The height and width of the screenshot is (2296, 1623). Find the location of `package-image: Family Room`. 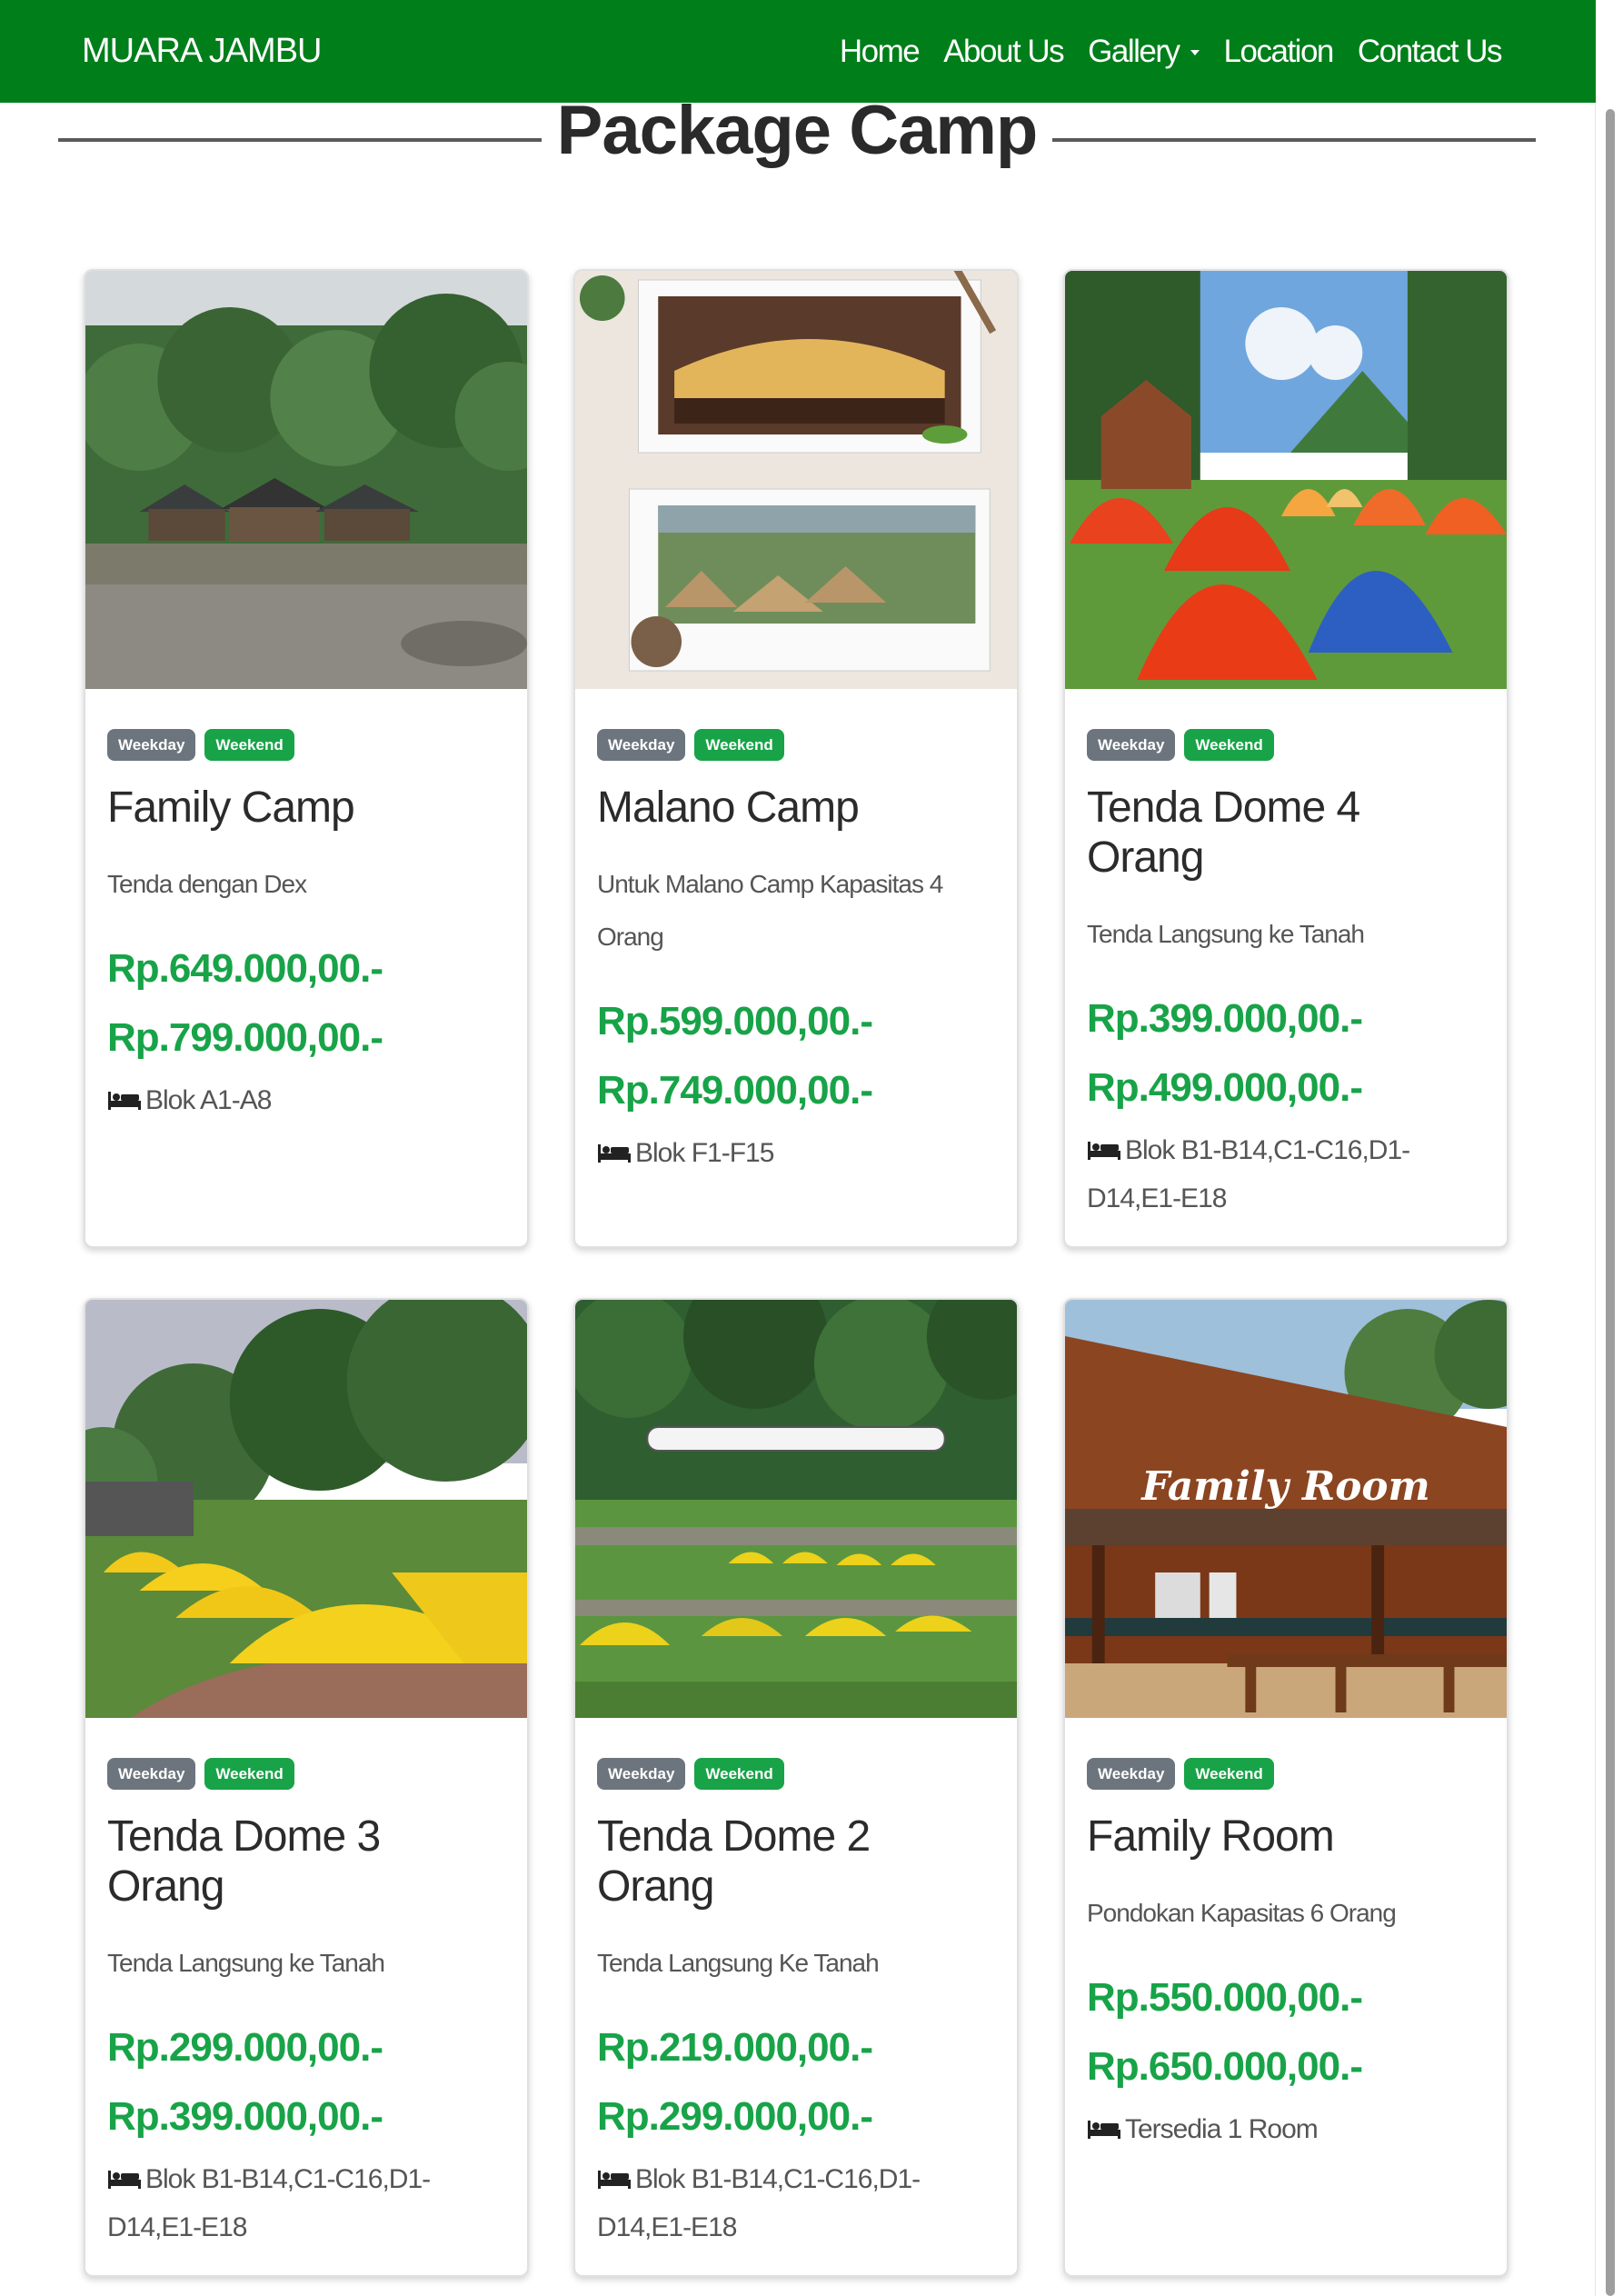

package-image: Family Room is located at coordinates (1286, 1509).